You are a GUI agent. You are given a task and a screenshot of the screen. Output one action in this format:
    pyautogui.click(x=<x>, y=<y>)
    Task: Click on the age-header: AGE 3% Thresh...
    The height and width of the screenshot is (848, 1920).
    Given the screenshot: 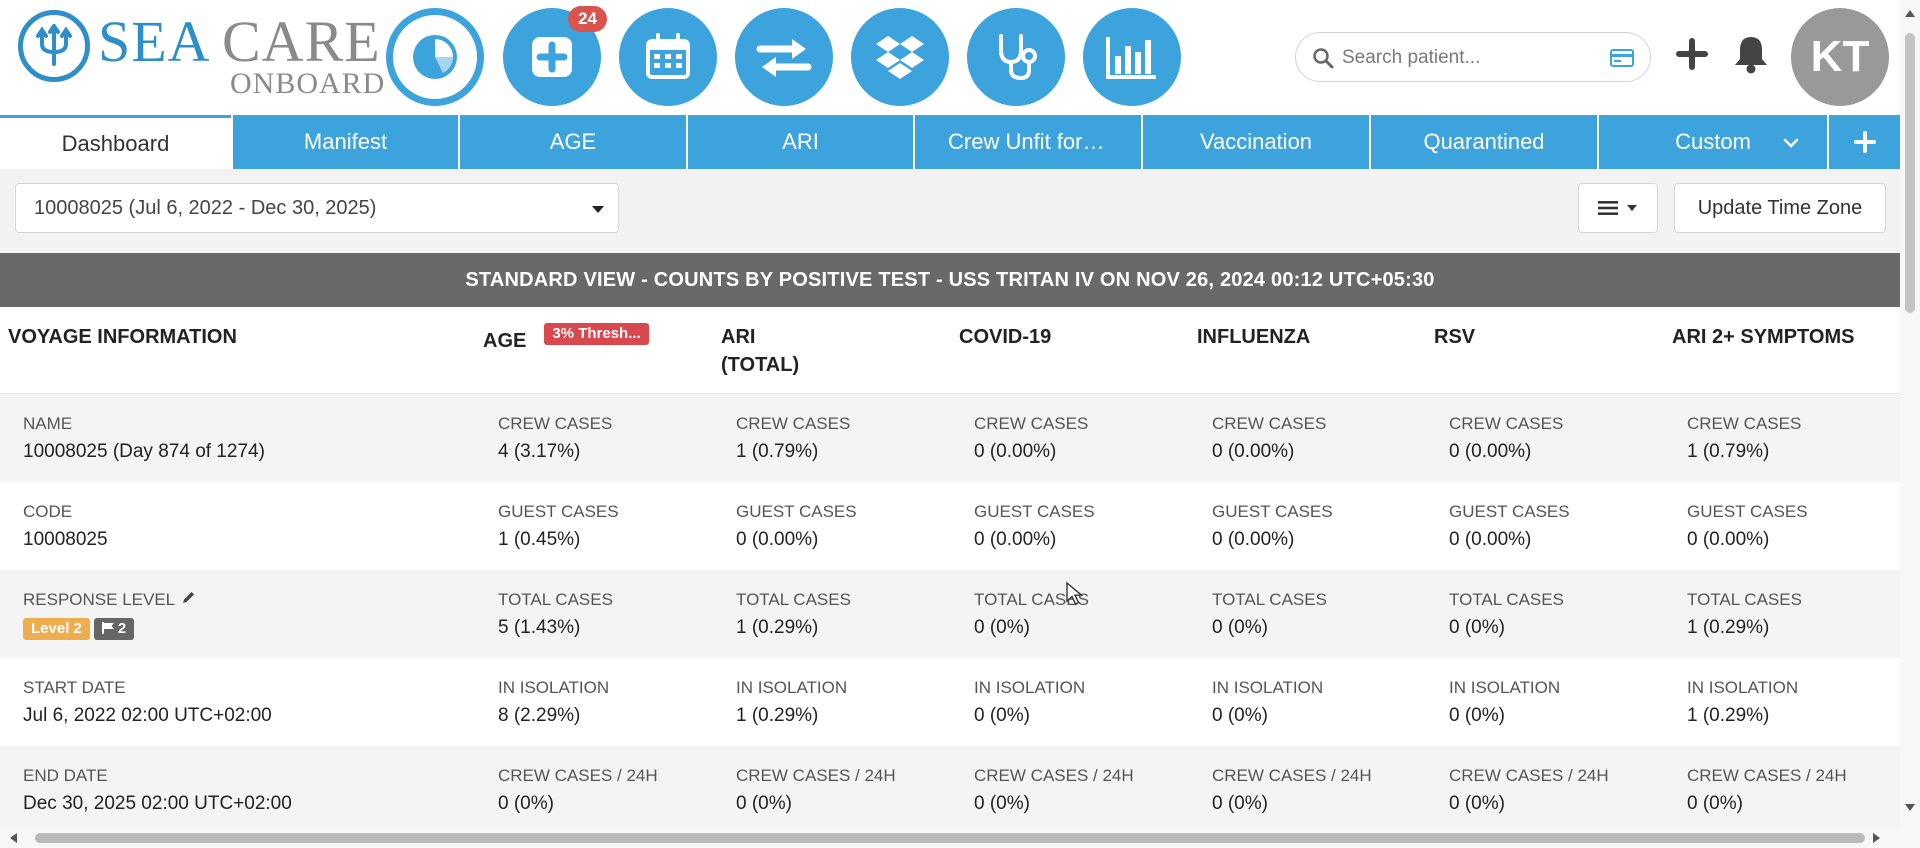 What is the action you would take?
    pyautogui.click(x=566, y=339)
    